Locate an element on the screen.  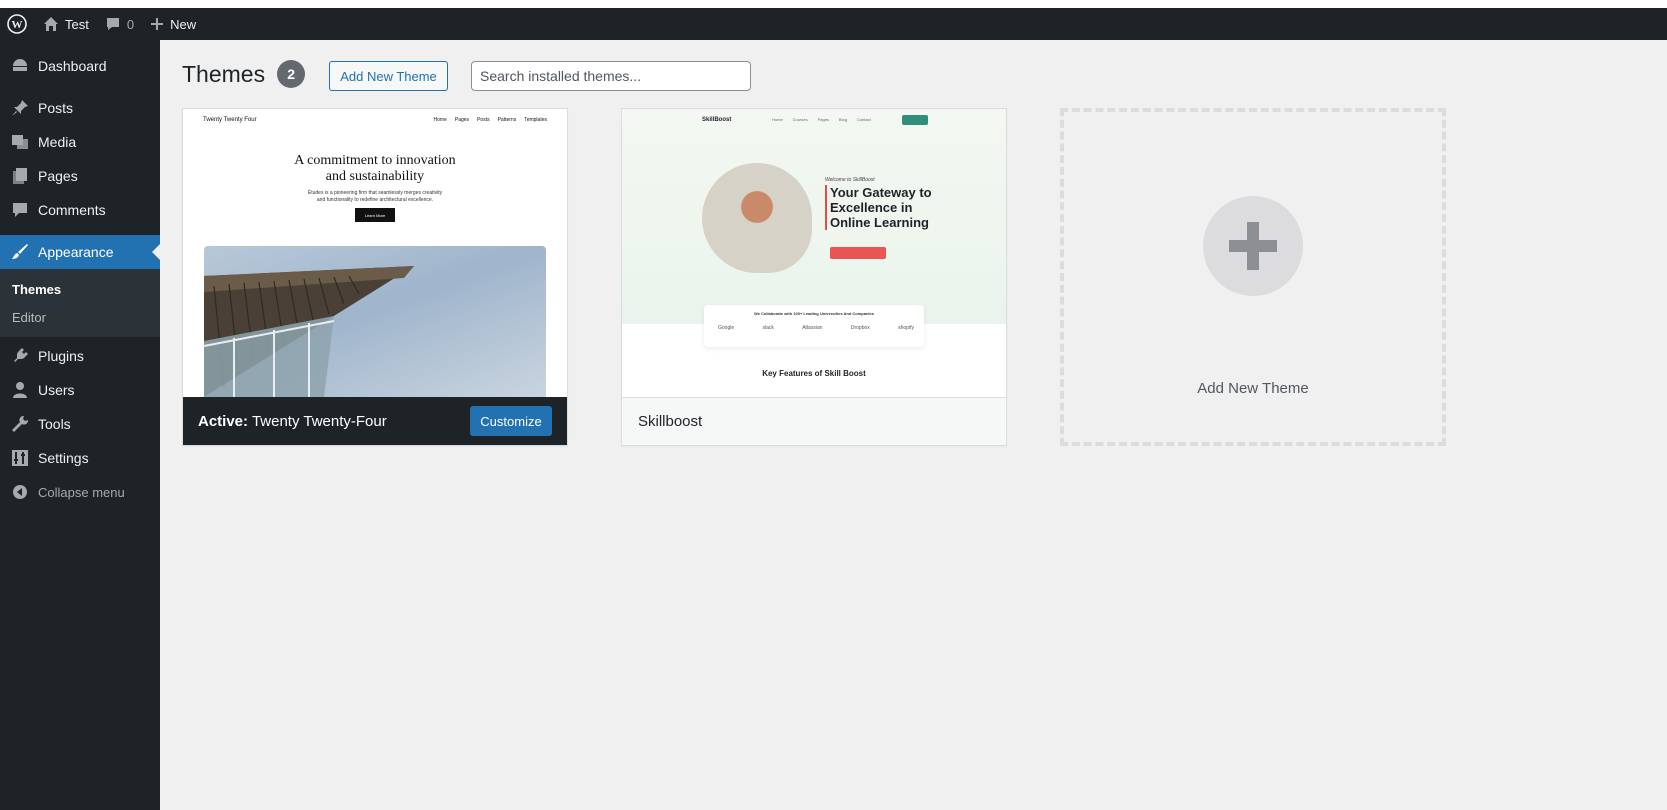
new-label: New is located at coordinates (183, 24).